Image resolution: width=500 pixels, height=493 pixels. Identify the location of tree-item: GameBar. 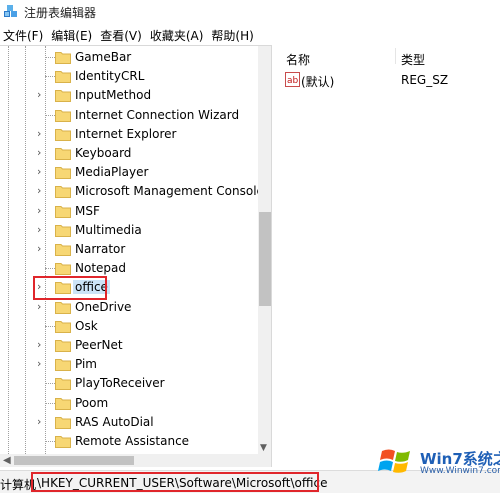
(129, 57).